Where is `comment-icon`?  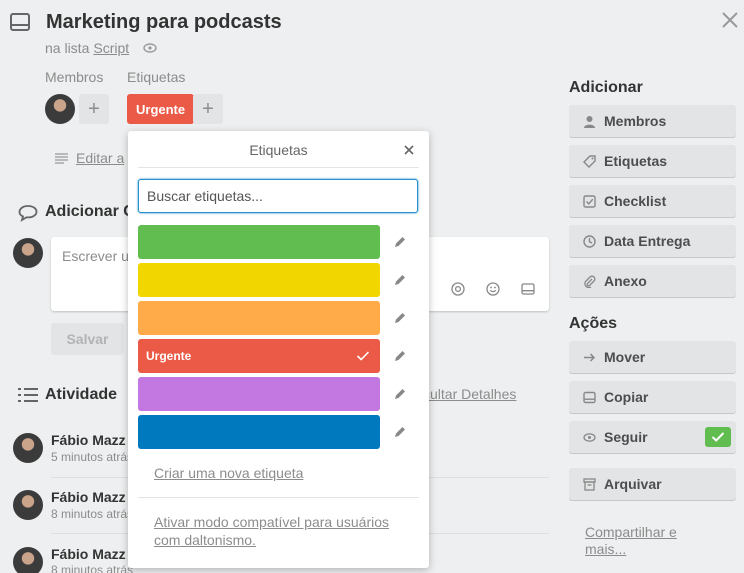
comment-icon is located at coordinates (28, 213).